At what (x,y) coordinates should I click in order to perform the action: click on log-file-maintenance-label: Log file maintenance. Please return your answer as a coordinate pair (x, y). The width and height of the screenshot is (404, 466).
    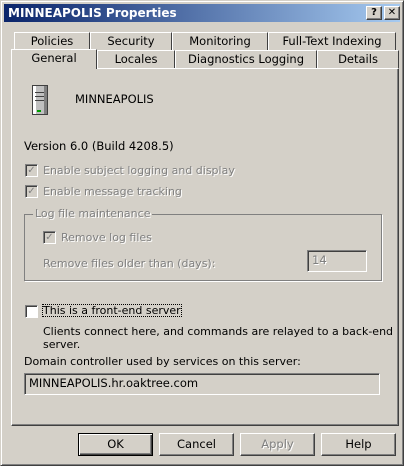
    Looking at the image, I should click on (93, 213).